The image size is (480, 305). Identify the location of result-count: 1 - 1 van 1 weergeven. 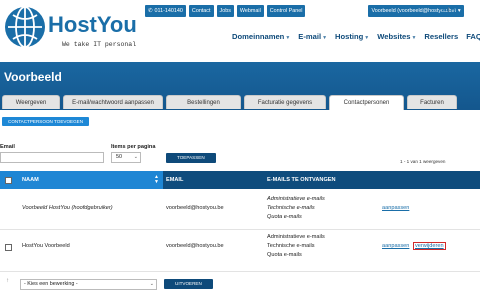
(423, 161).